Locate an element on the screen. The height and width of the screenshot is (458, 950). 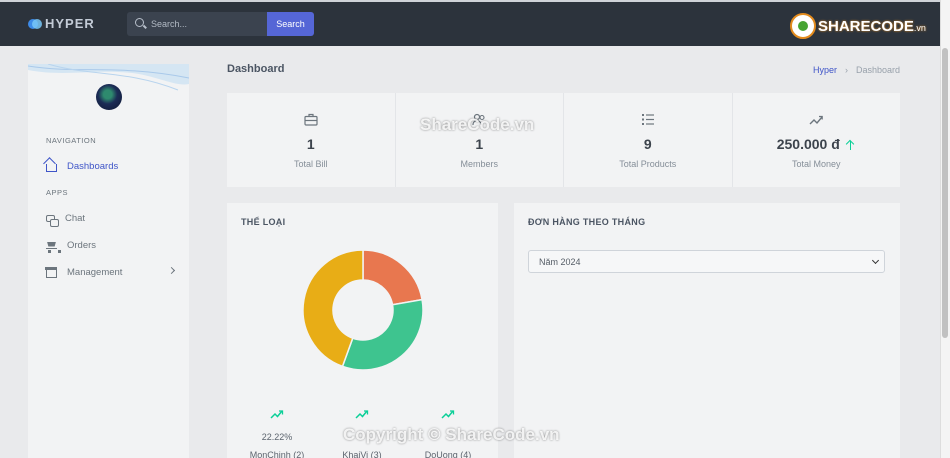
category-donut-chart is located at coordinates (363, 310).